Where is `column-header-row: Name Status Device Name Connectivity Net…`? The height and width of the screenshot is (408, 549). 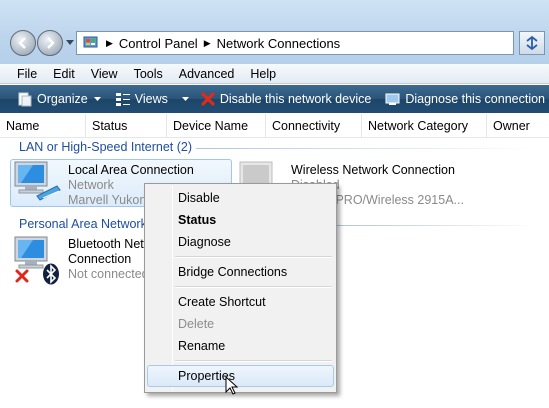 column-header-row: Name Status Device Name Connectivity Net… is located at coordinates (274, 126).